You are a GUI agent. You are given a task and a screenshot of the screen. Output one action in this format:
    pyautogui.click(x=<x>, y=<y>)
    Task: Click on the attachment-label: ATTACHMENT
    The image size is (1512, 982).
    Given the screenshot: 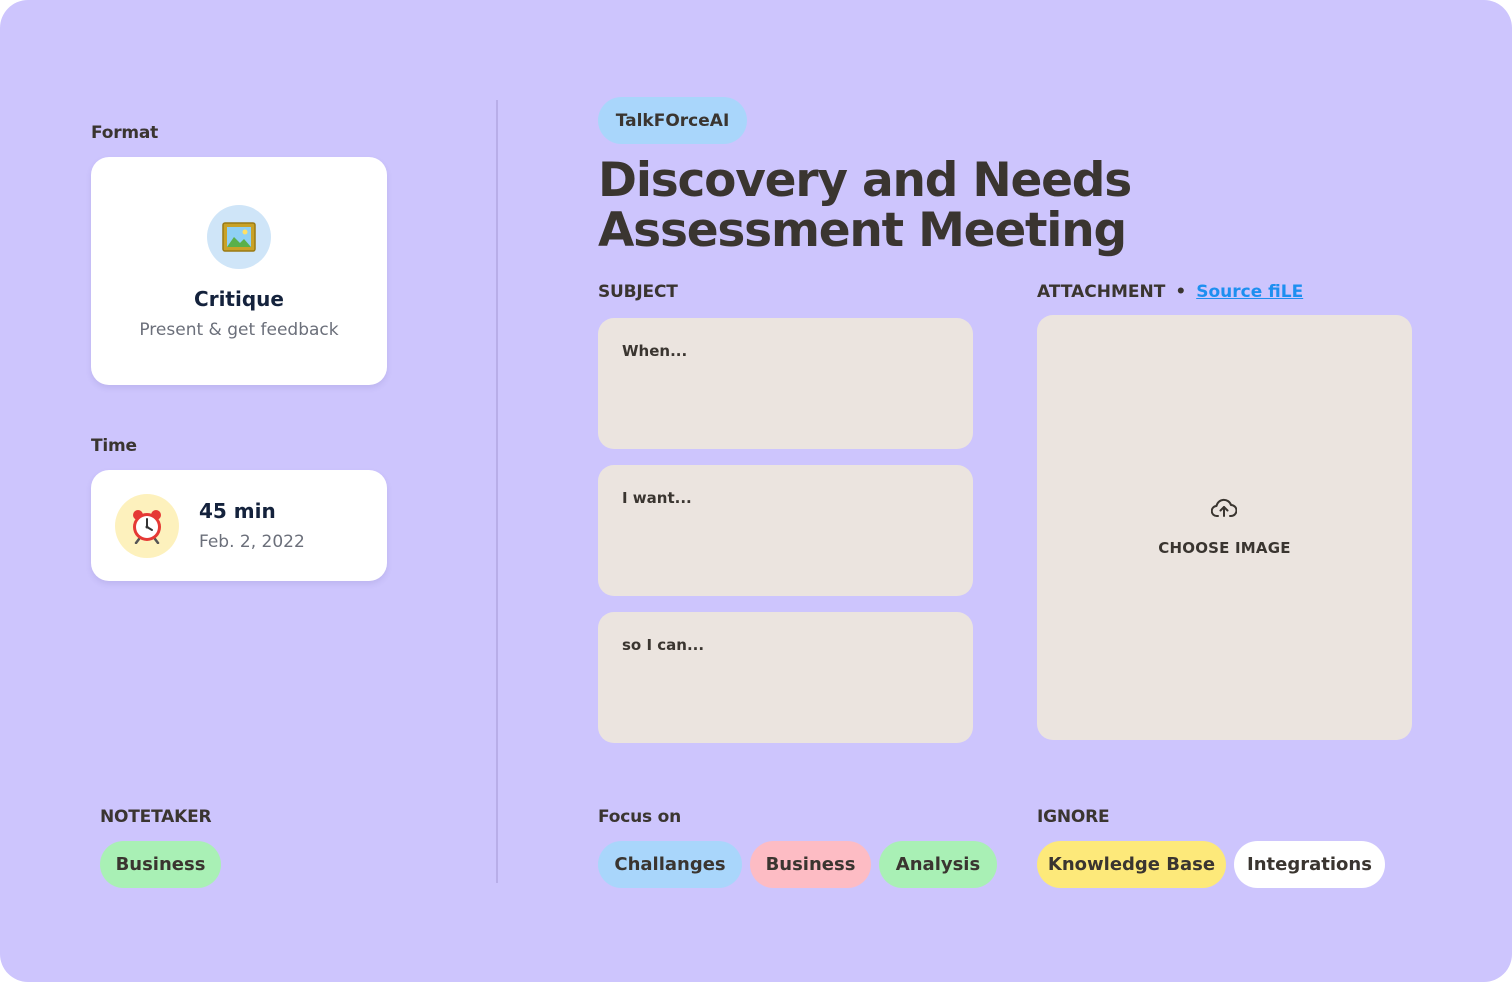 What is the action you would take?
    pyautogui.click(x=1101, y=292)
    